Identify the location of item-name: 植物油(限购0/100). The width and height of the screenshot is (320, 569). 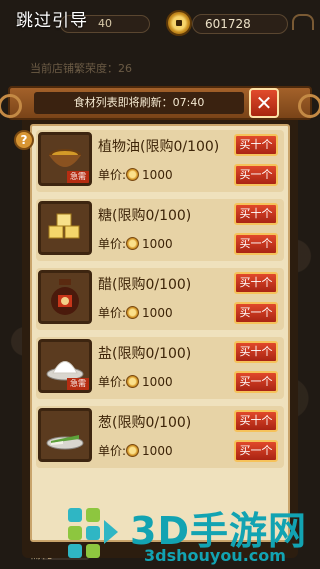
(159, 147).